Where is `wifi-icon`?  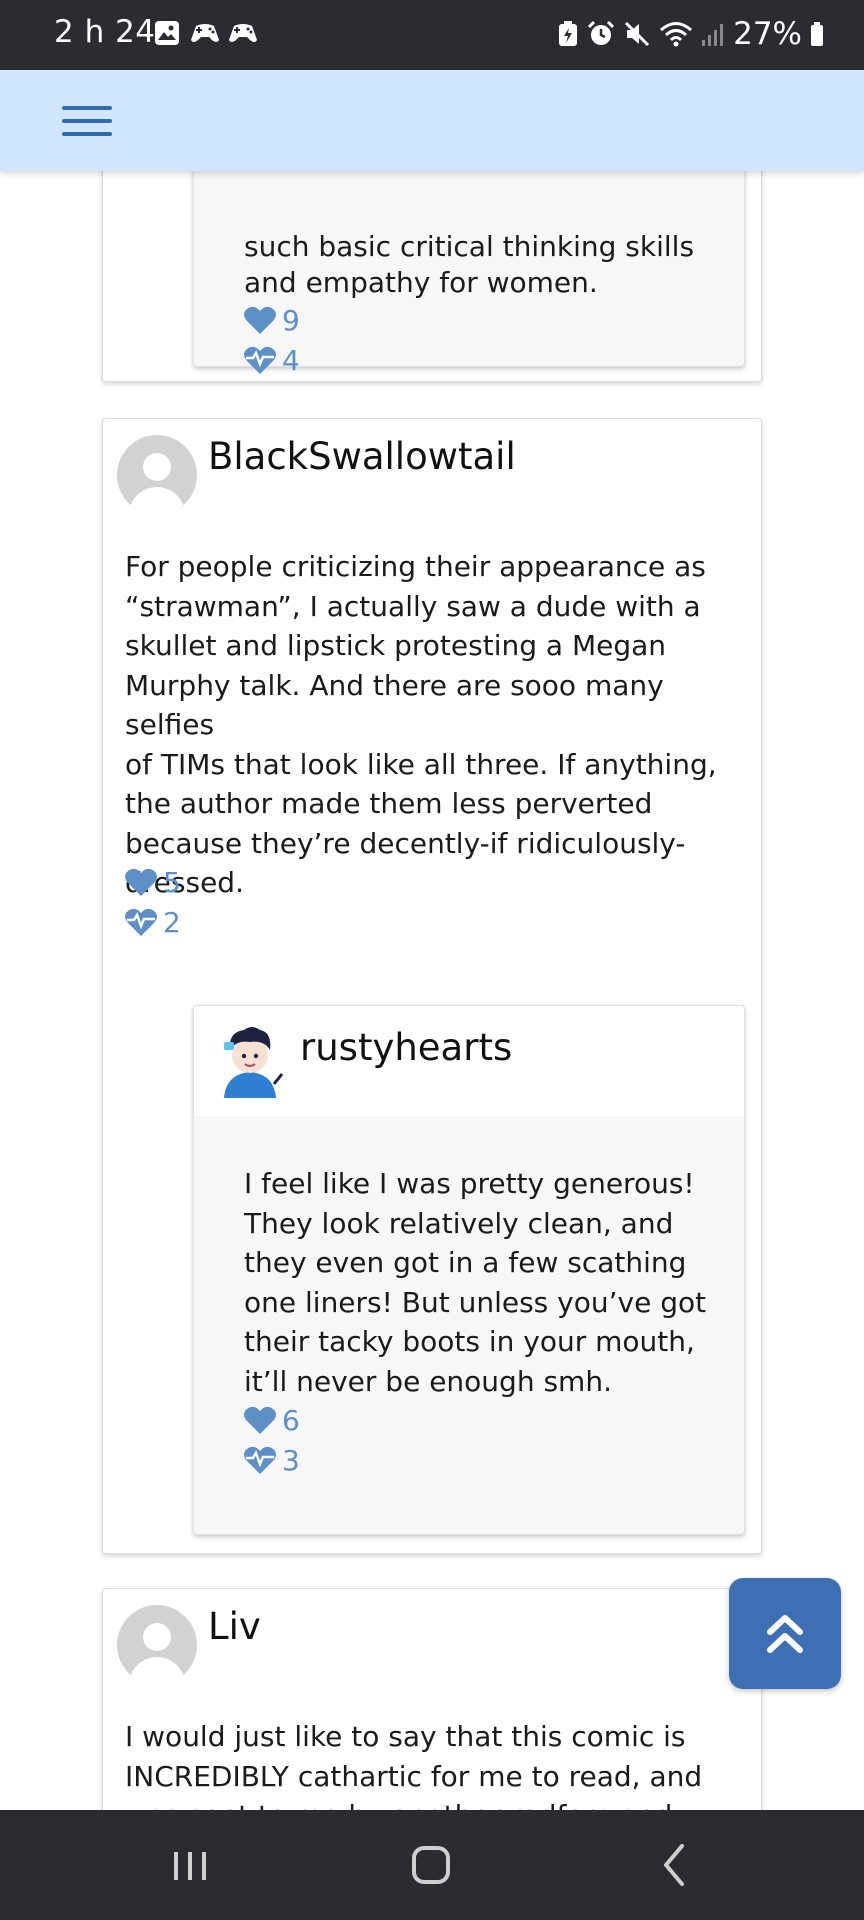
wifi-icon is located at coordinates (676, 34).